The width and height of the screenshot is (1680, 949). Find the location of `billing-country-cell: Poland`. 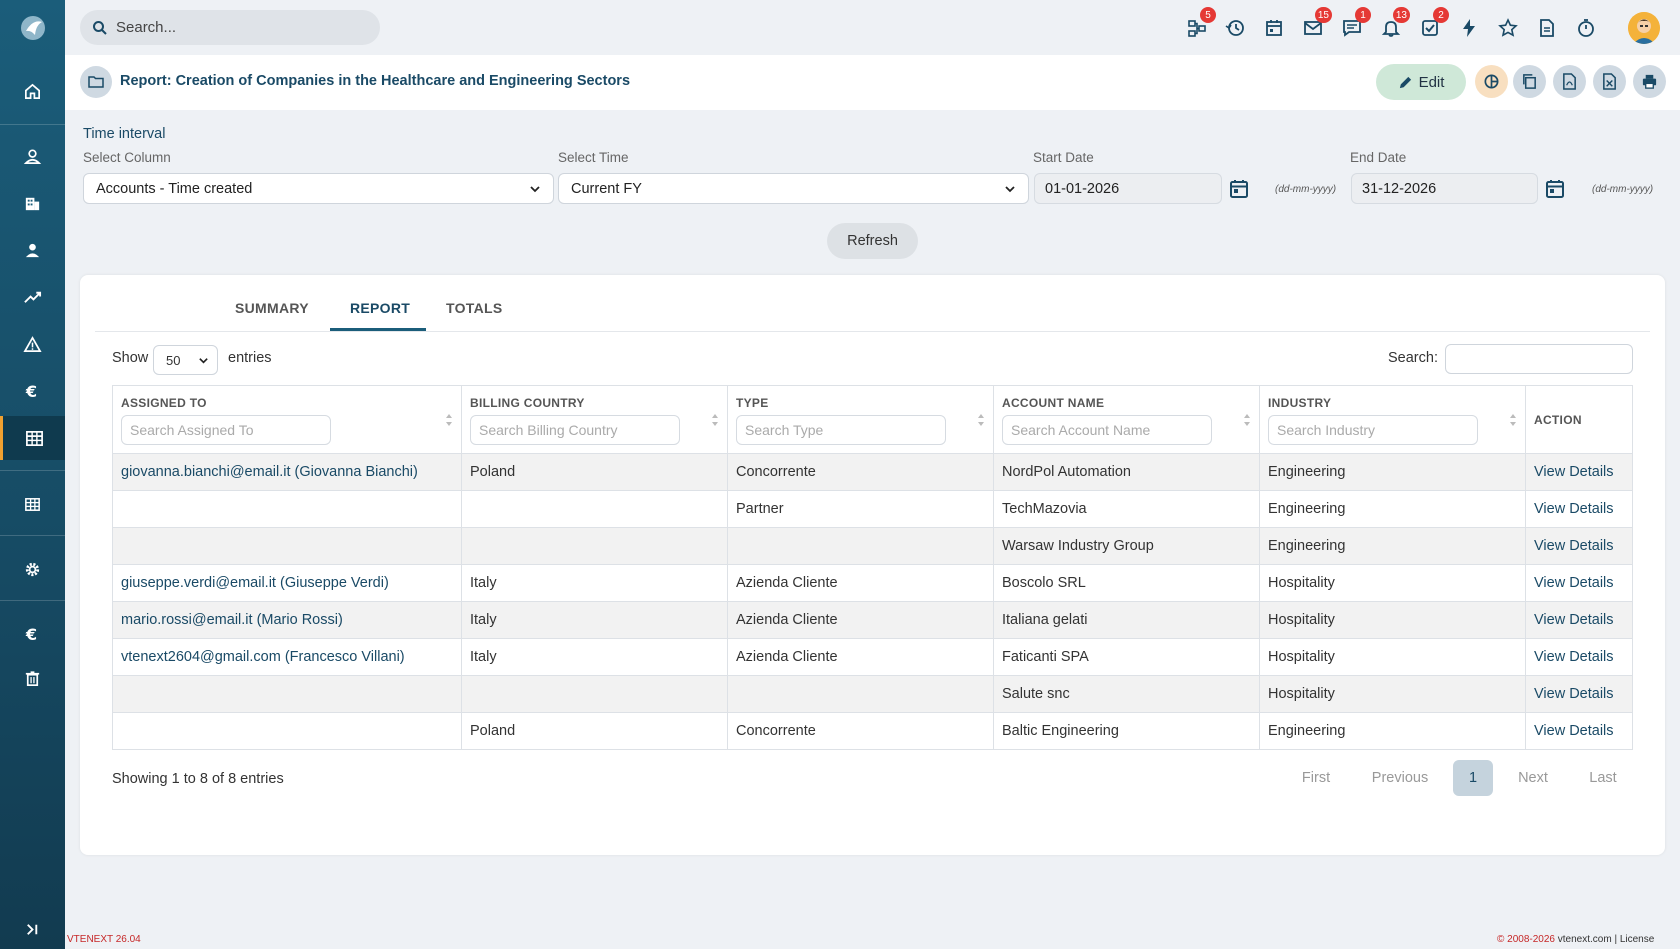

billing-country-cell: Poland is located at coordinates (594, 731).